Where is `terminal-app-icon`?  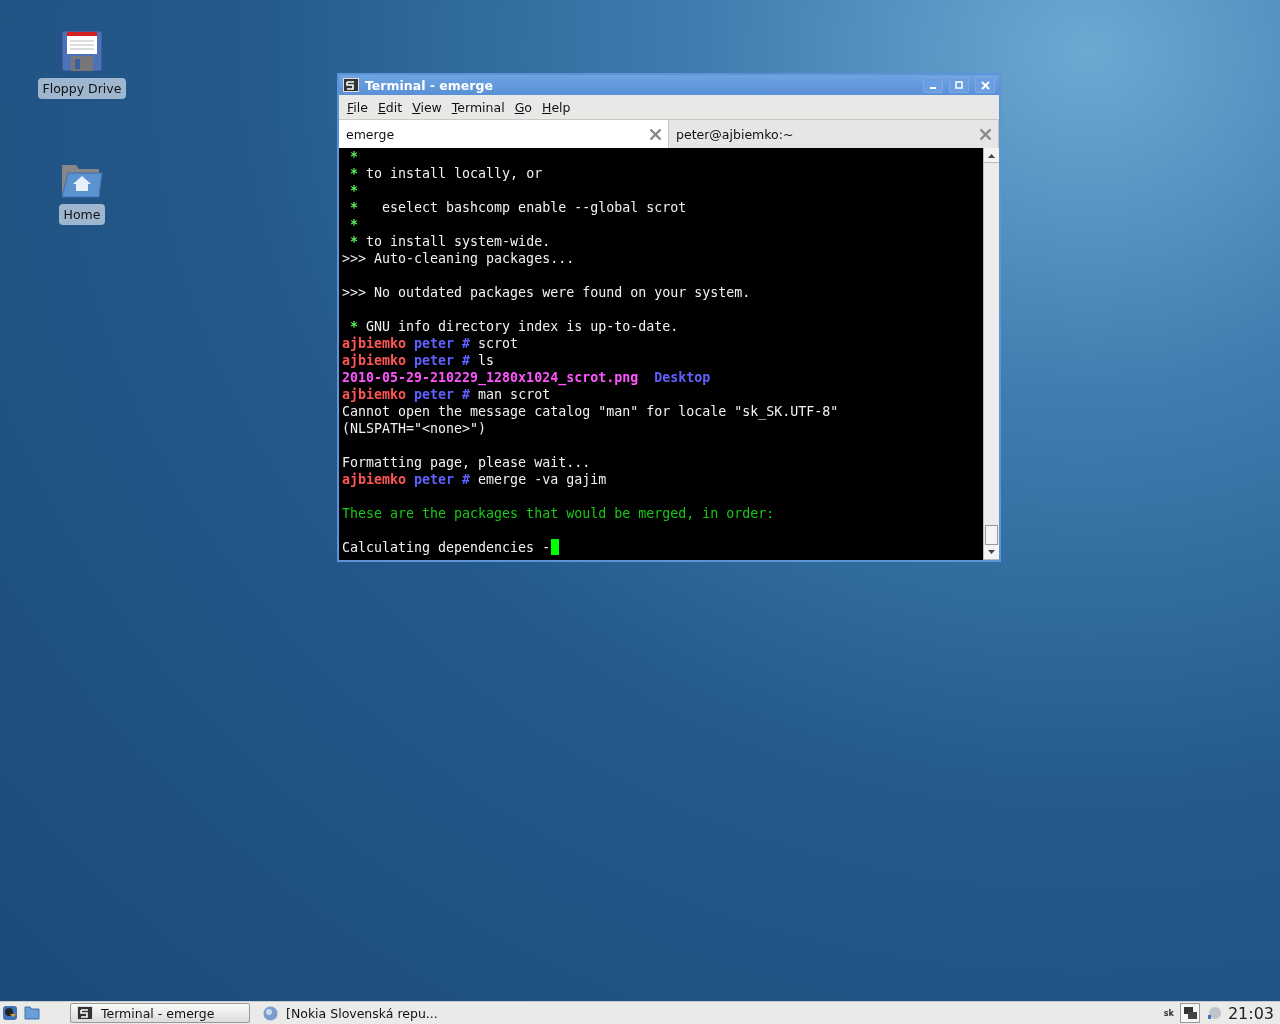 terminal-app-icon is located at coordinates (351, 85).